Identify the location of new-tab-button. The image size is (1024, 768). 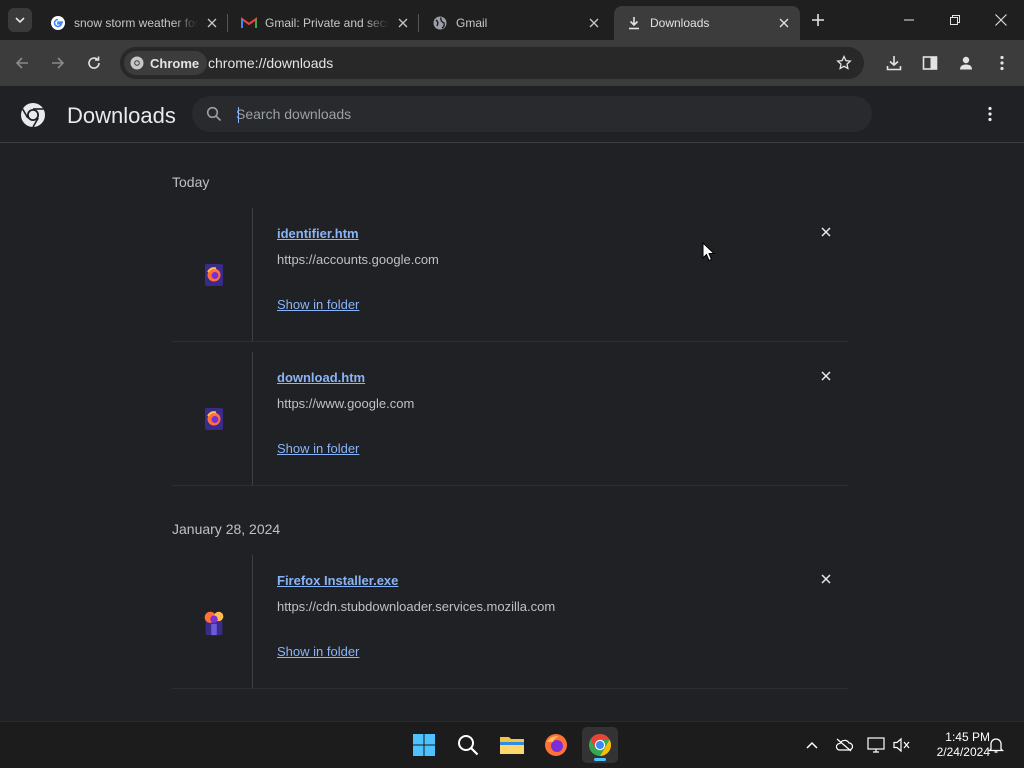
(818, 20).